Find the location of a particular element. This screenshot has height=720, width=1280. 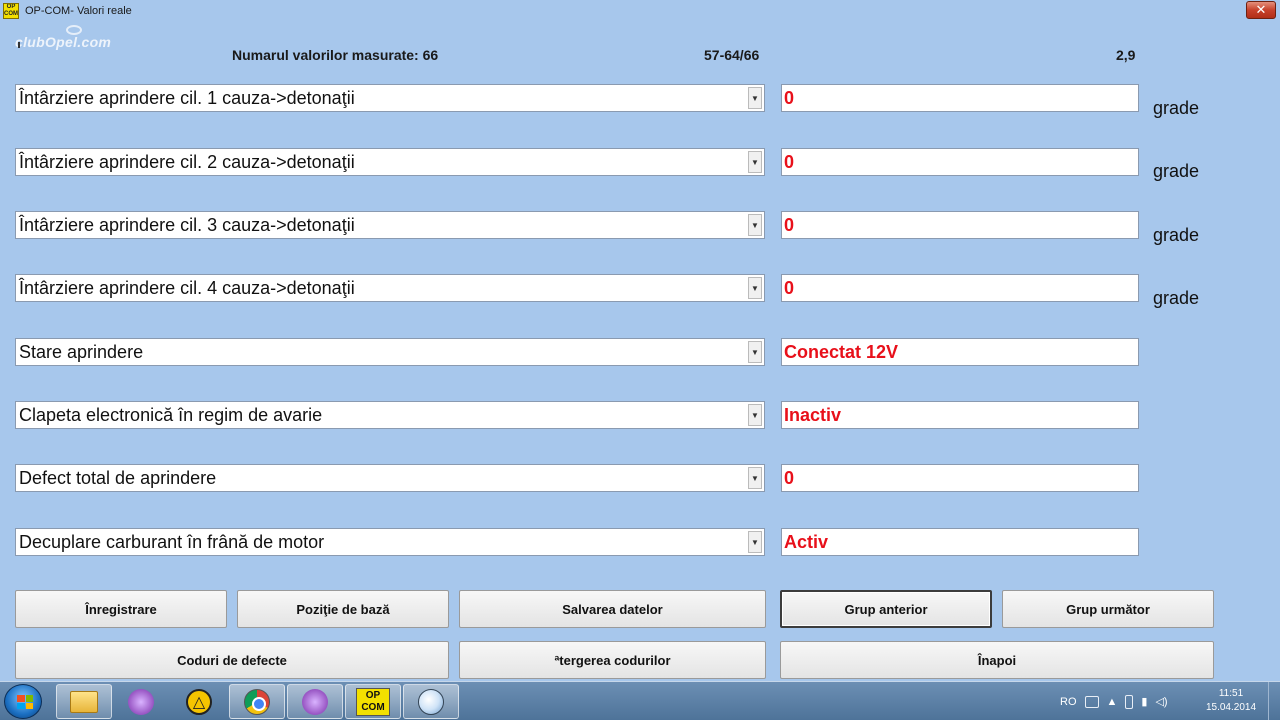

base-position-button: Poziţie de bază is located at coordinates (343, 609).